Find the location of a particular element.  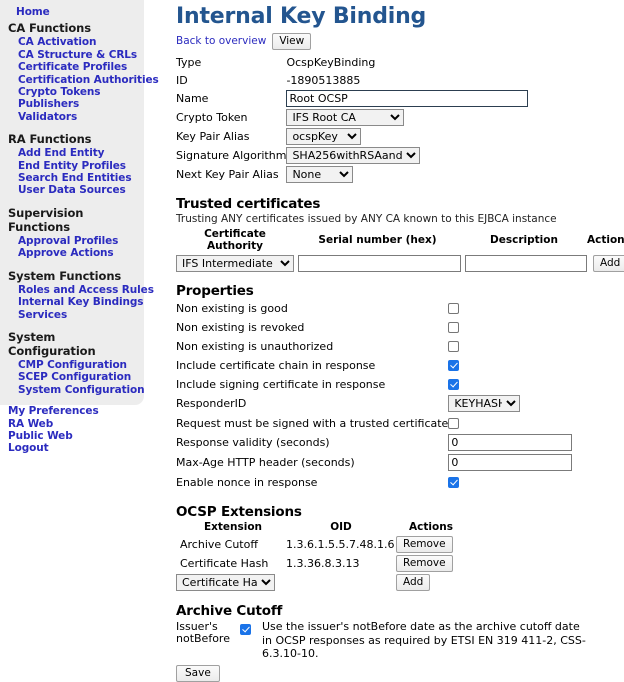

include-signing-certificate-cell is located at coordinates (523, 385).